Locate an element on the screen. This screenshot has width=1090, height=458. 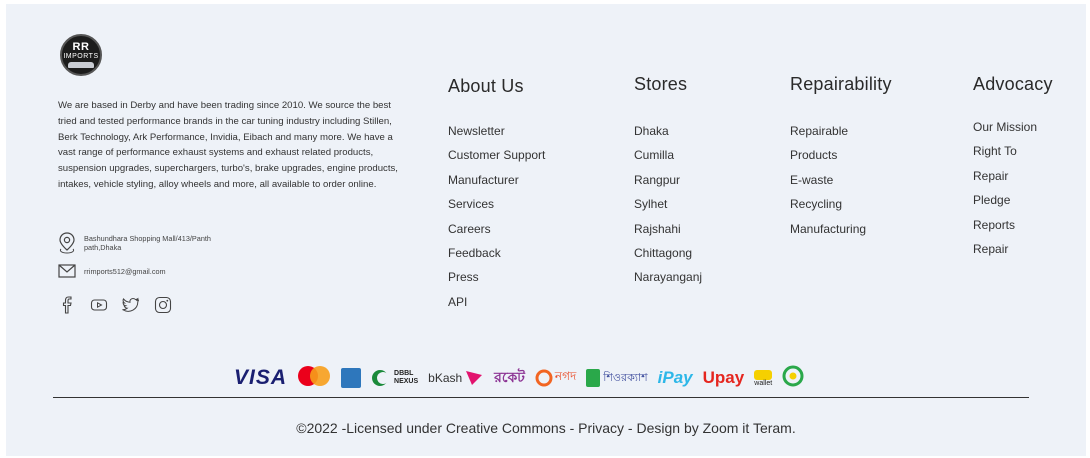
link-reports: Reports is located at coordinates (1013, 225).